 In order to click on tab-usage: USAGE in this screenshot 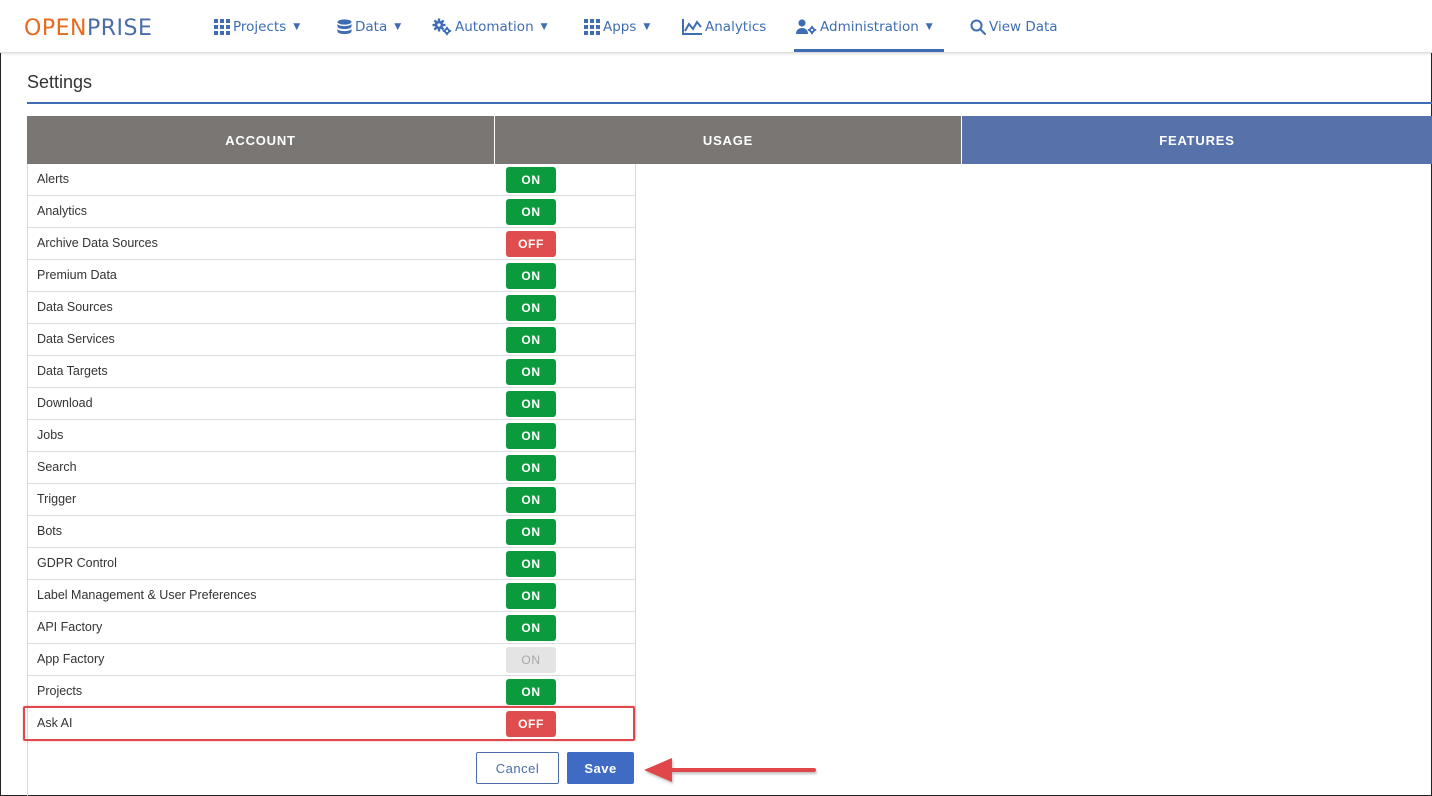, I will do `click(728, 140)`.